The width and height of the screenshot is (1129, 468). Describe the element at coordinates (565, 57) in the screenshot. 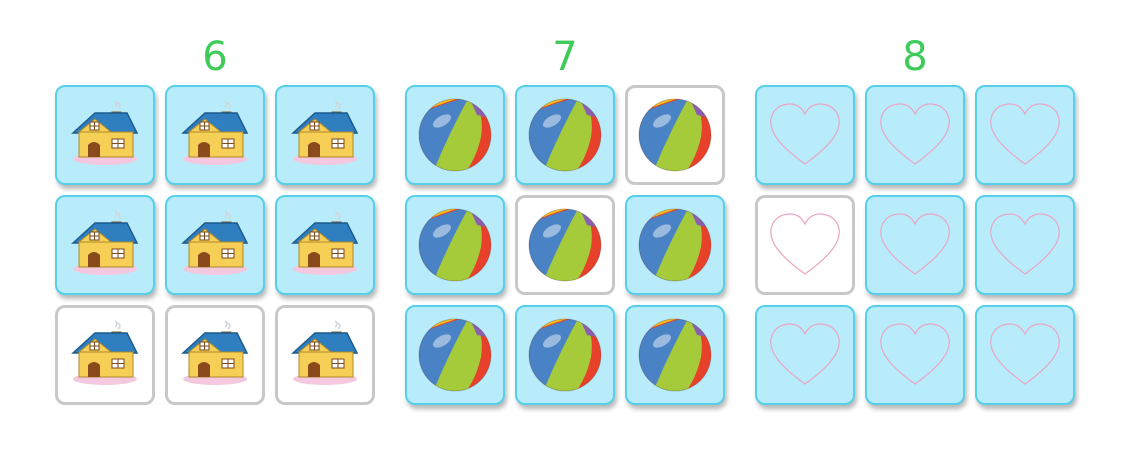

I see `group-number-label: 7` at that location.